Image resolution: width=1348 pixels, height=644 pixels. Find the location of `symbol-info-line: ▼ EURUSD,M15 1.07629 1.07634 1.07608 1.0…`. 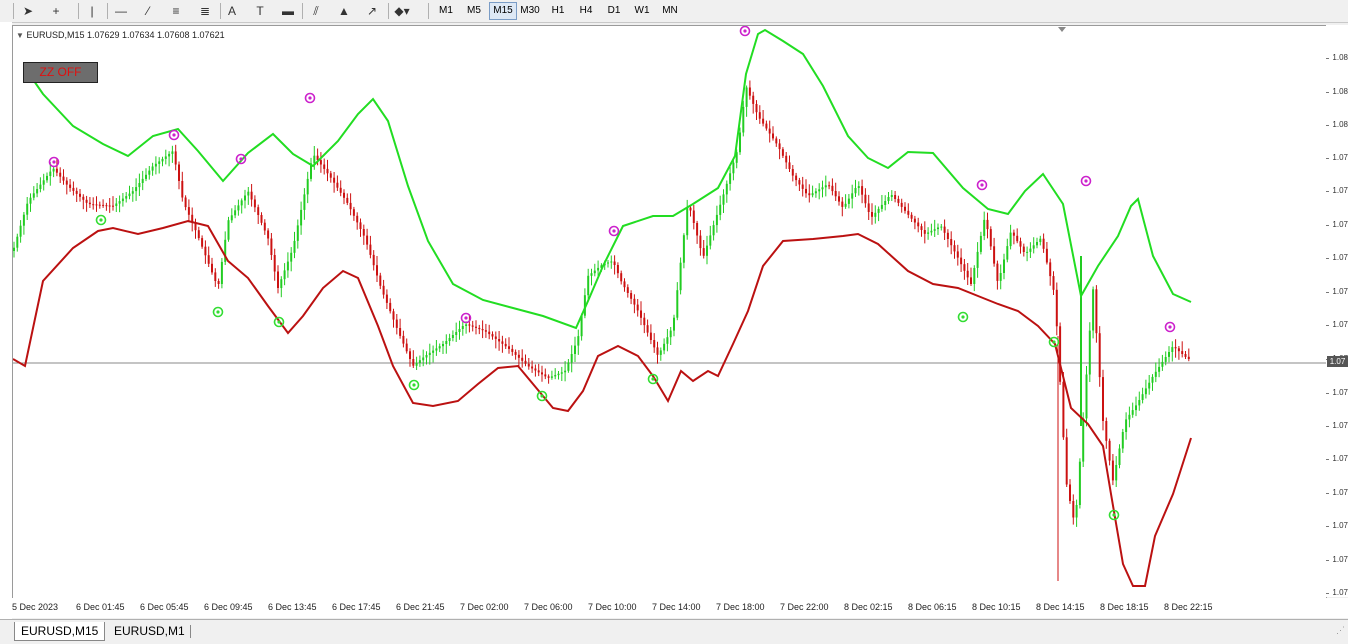

symbol-info-line: ▼ EURUSD,M15 1.07629 1.07634 1.07608 1.0… is located at coordinates (120, 35).